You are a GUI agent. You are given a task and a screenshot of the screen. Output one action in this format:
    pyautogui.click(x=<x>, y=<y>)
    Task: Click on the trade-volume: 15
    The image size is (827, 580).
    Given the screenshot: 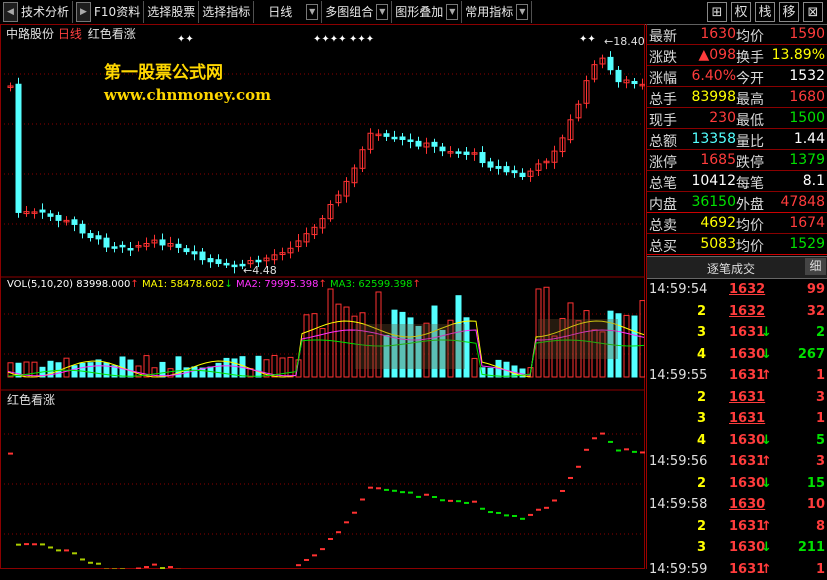 What is the action you would take?
    pyautogui.click(x=815, y=483)
    